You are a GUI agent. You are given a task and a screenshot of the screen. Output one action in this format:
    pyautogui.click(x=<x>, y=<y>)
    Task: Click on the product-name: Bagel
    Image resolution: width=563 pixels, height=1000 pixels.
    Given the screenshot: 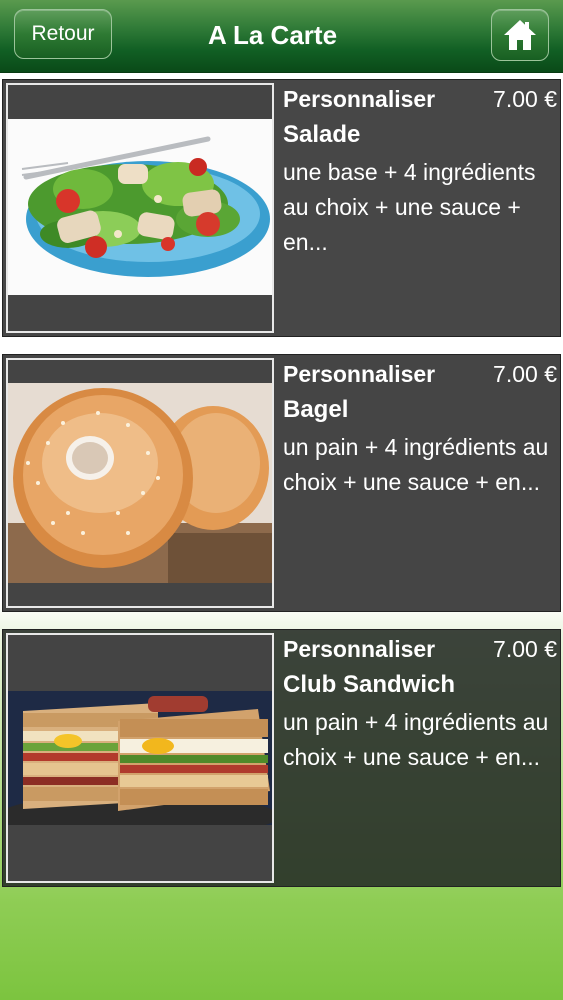 What is the action you would take?
    pyautogui.click(x=316, y=409)
    